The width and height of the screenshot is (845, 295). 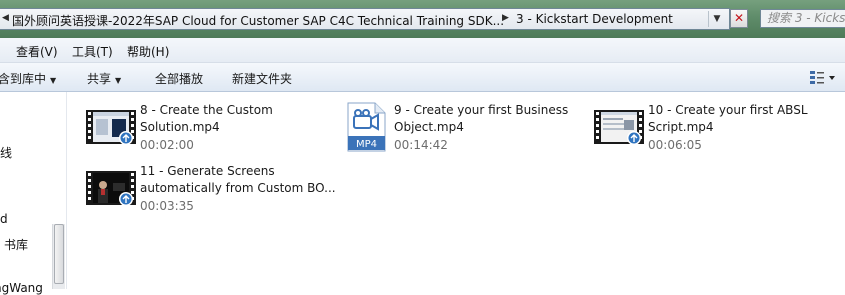 I want to click on menu-help: 帮助(H), so click(x=148, y=51).